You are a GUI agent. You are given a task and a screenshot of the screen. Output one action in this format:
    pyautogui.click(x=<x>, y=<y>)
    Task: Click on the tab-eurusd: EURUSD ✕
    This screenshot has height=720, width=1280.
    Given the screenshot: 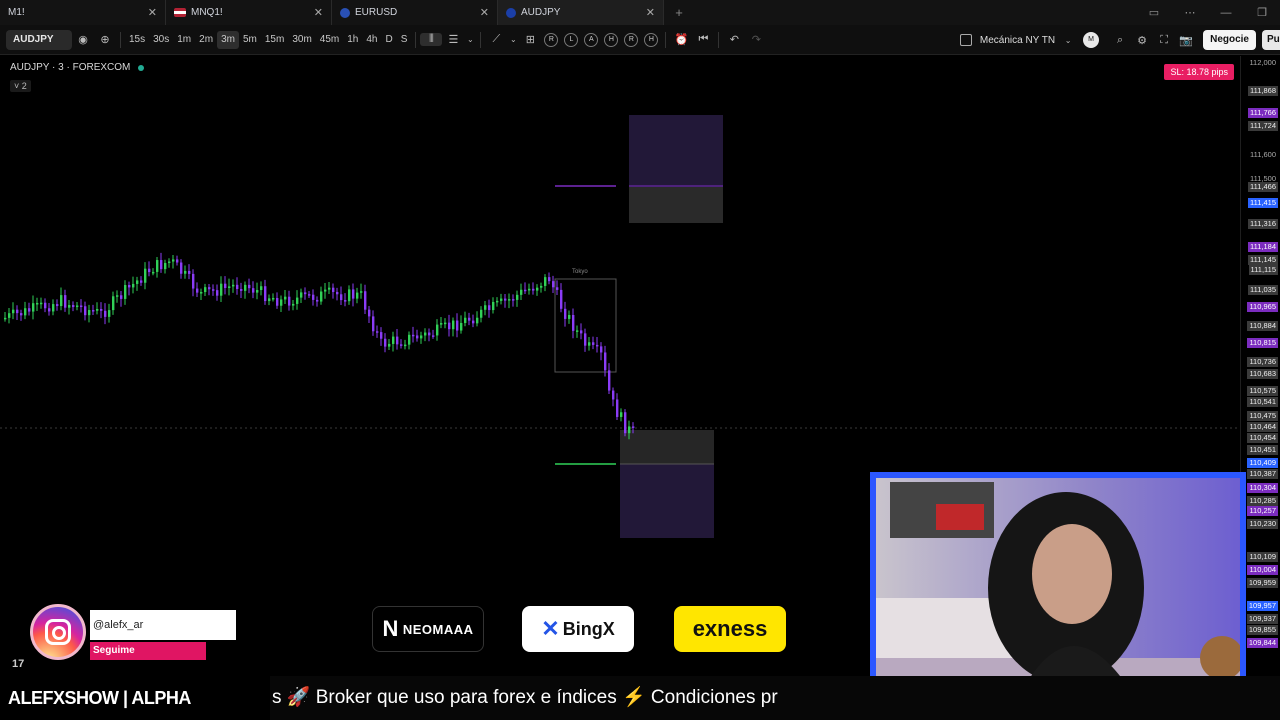 What is the action you would take?
    pyautogui.click(x=415, y=12)
    